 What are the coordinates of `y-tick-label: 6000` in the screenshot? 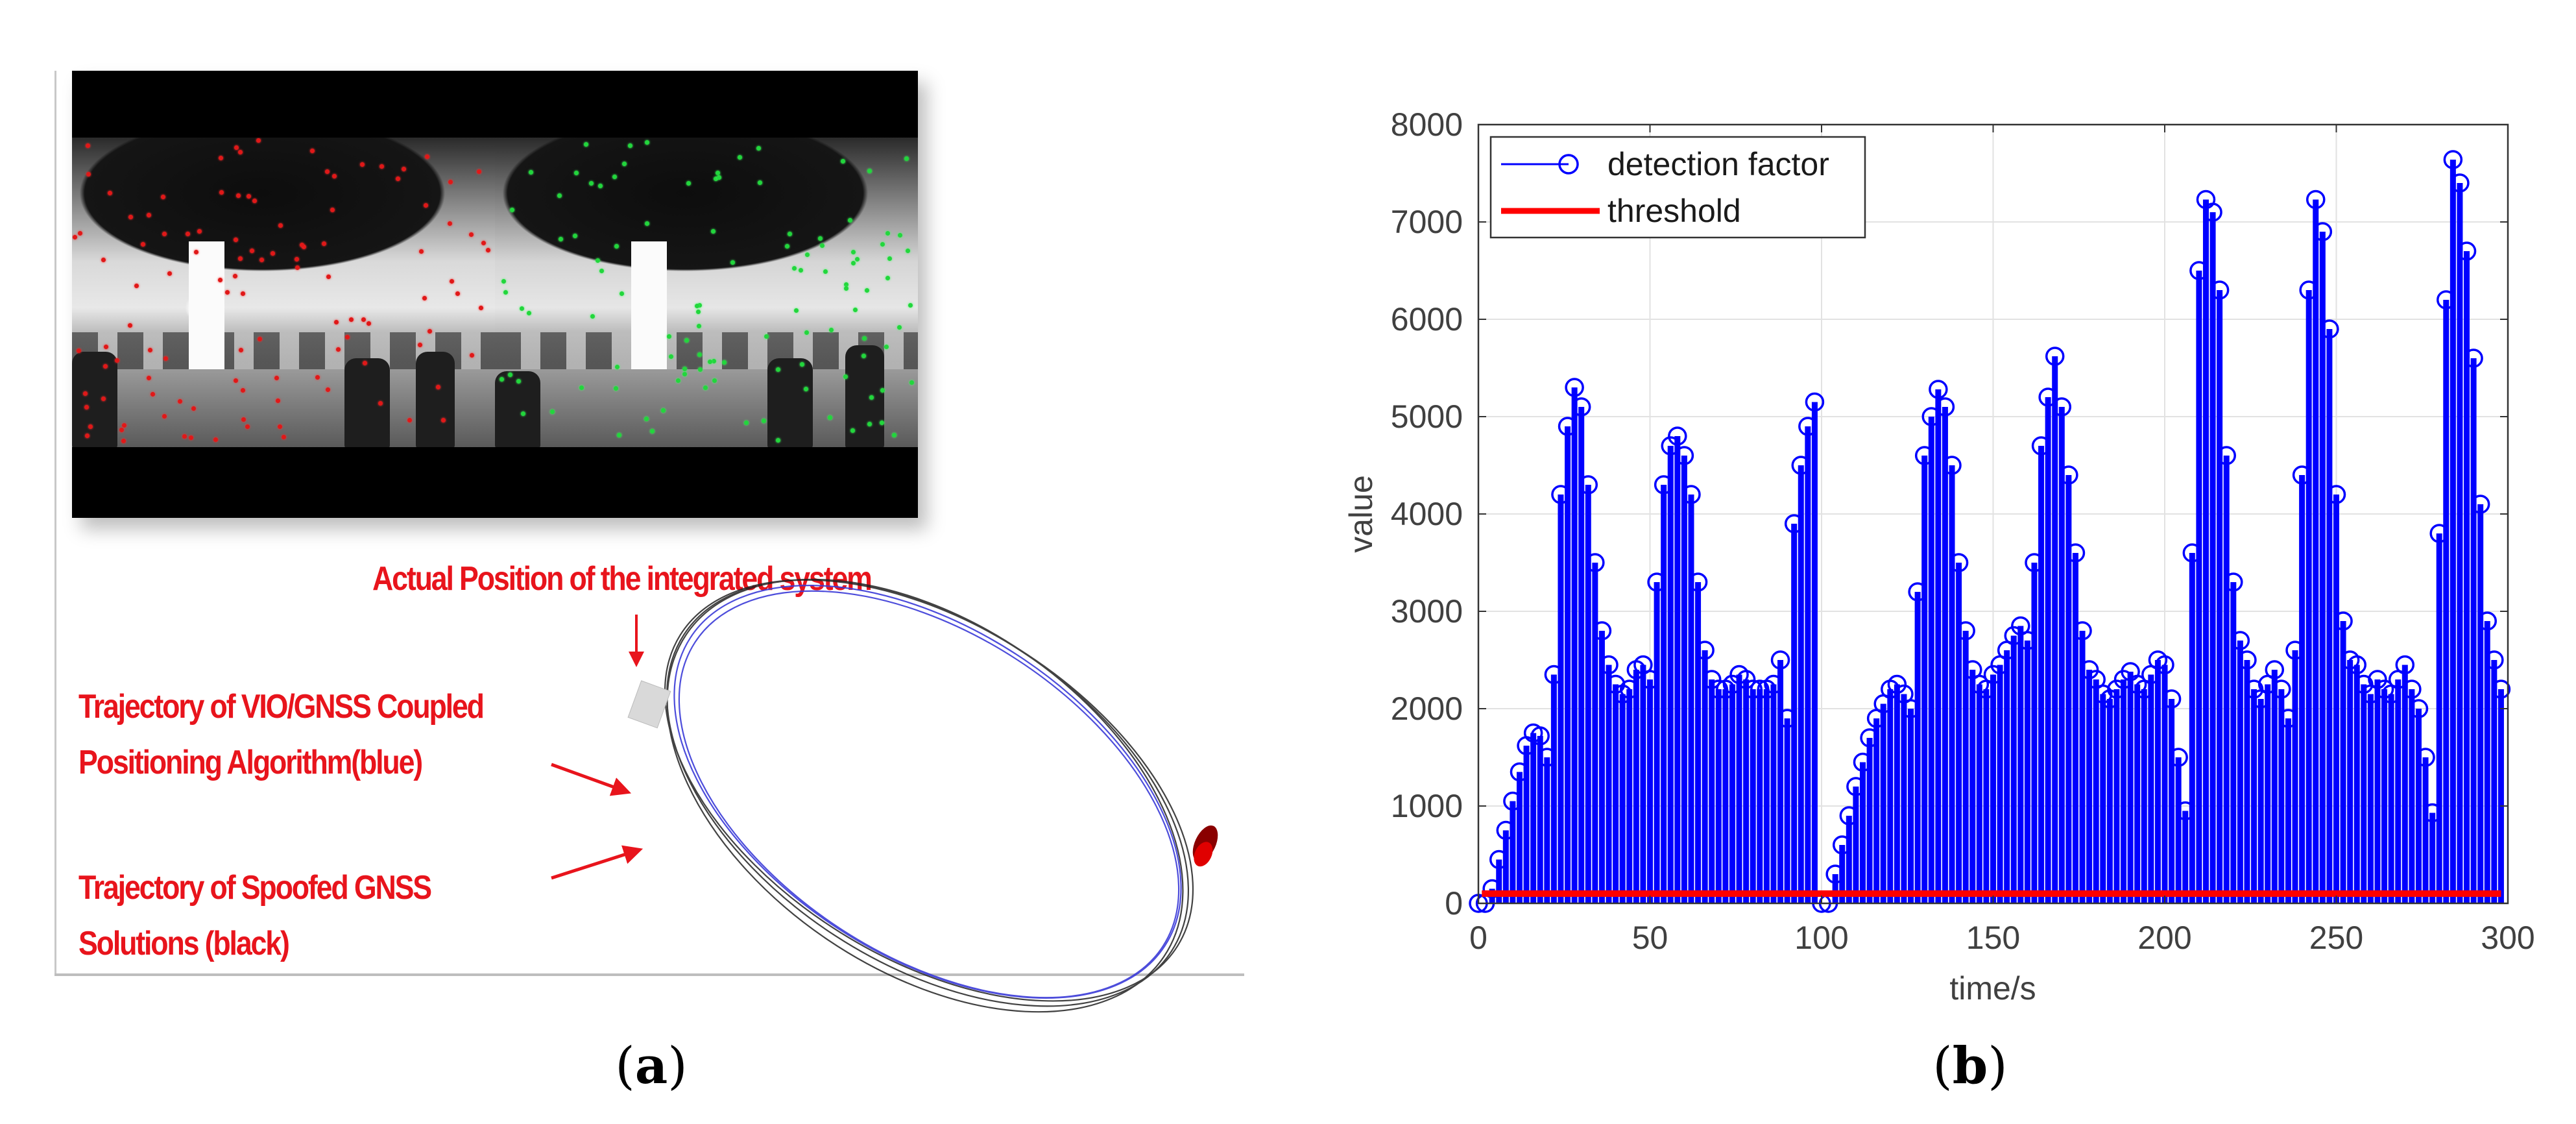 It's located at (1427, 319).